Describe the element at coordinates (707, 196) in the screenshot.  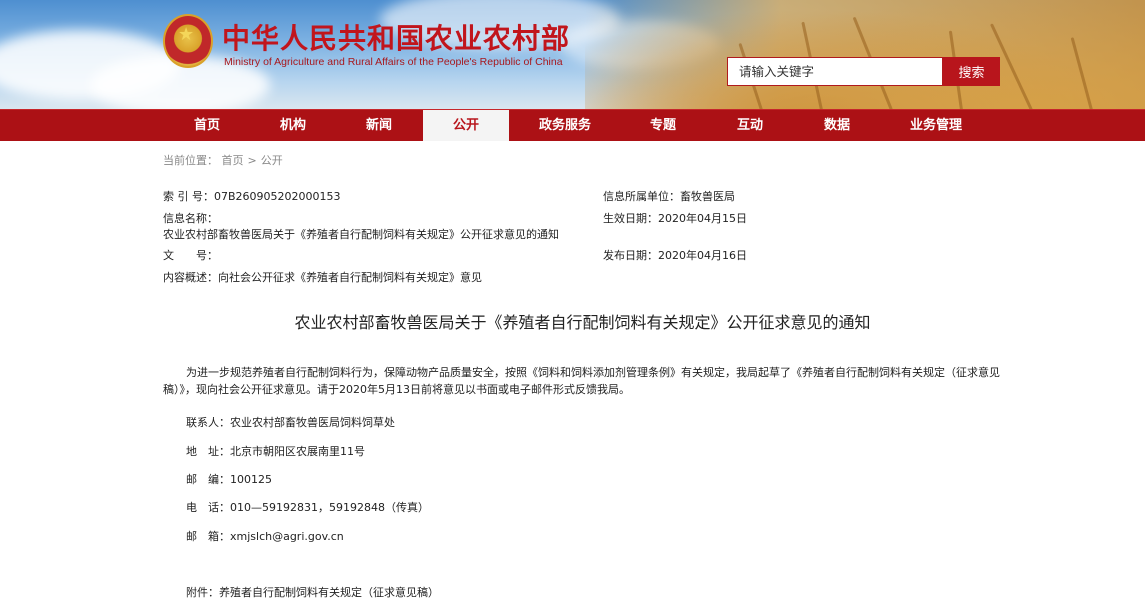
I see `meta-unit-value: 畜牧兽医局` at that location.